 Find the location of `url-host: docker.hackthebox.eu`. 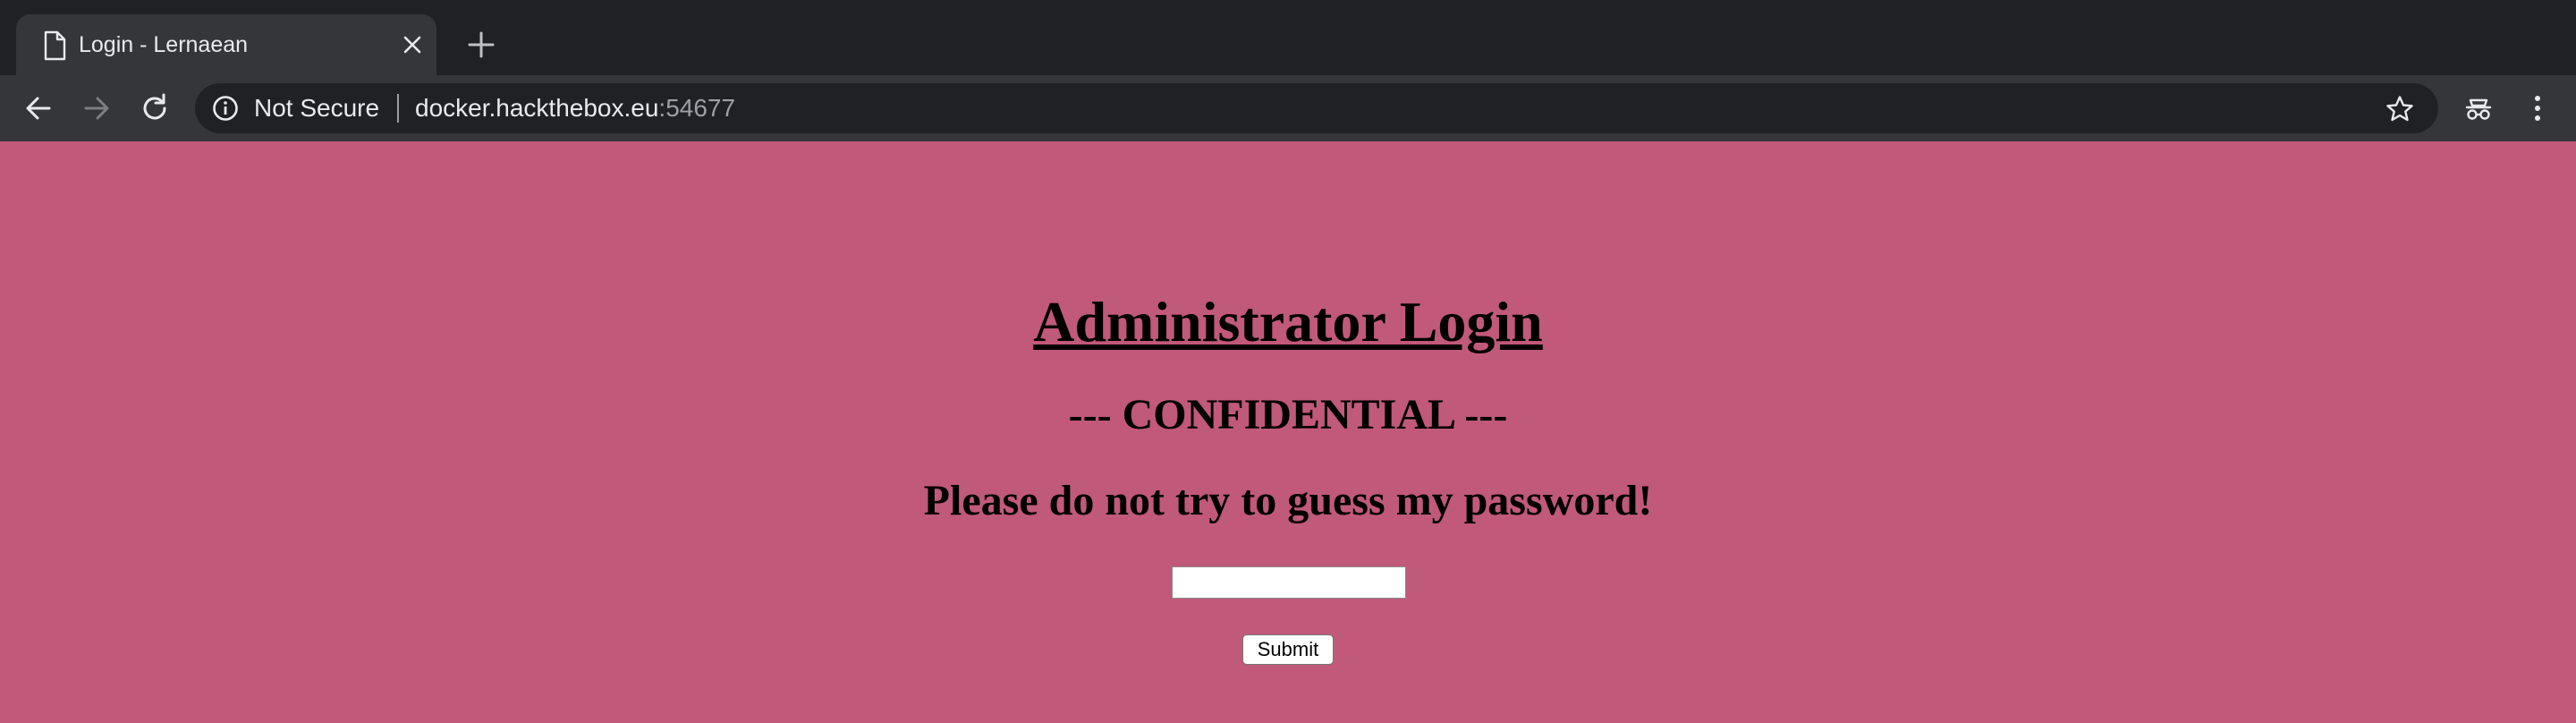

url-host: docker.hackthebox.eu is located at coordinates (537, 108).